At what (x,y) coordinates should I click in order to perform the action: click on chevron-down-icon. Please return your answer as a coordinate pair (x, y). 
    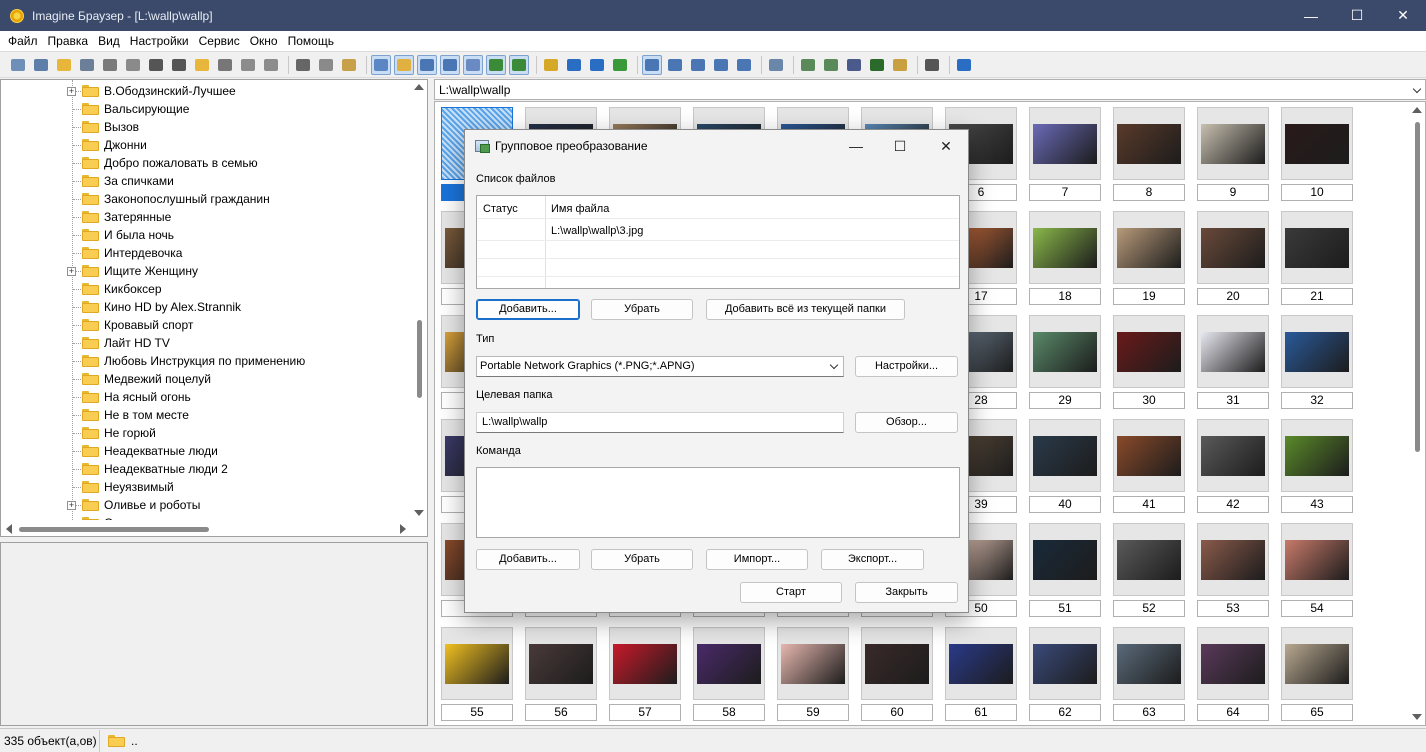
    Looking at the image, I should click on (1417, 89).